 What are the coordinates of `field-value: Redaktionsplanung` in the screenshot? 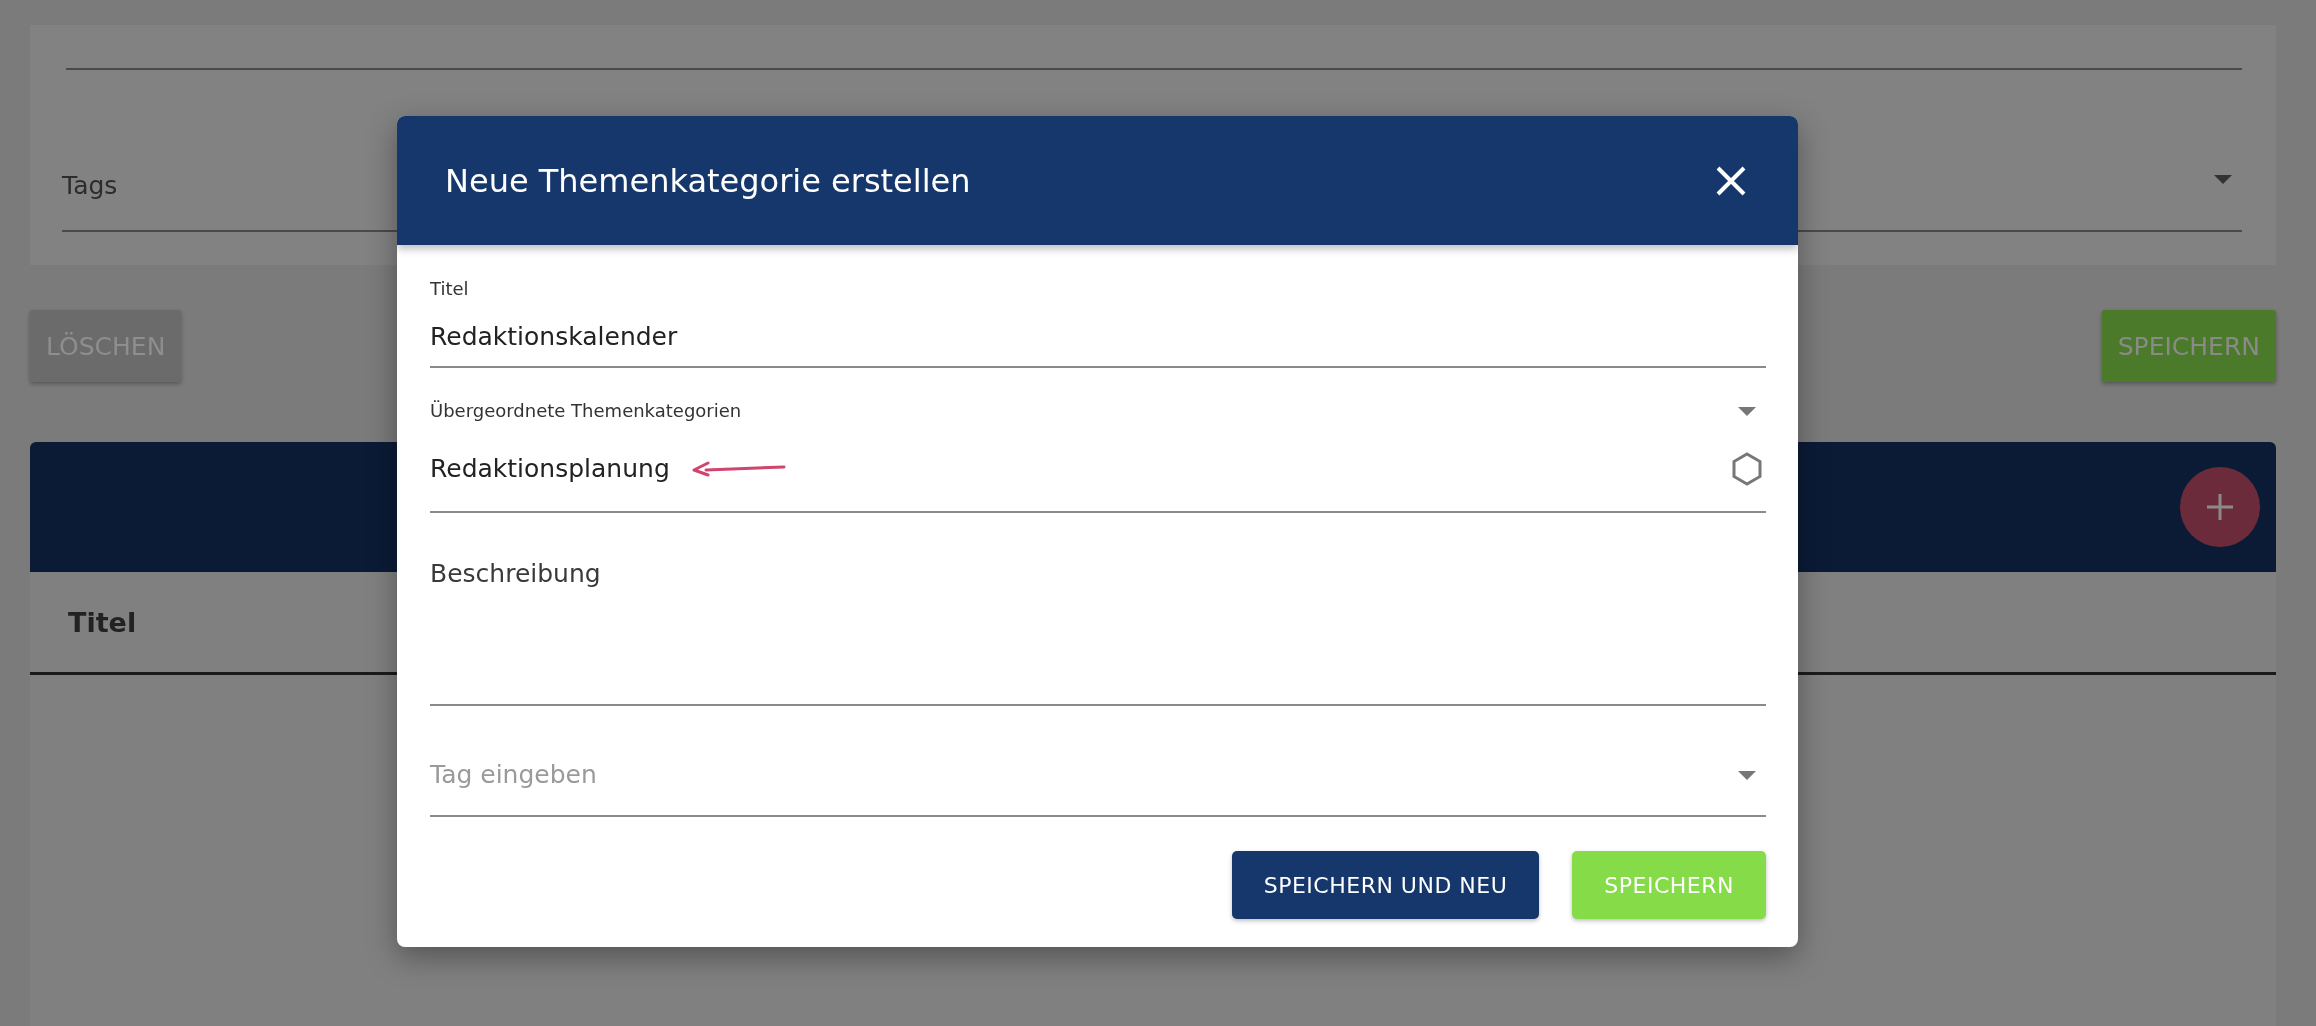 It's located at (550, 469).